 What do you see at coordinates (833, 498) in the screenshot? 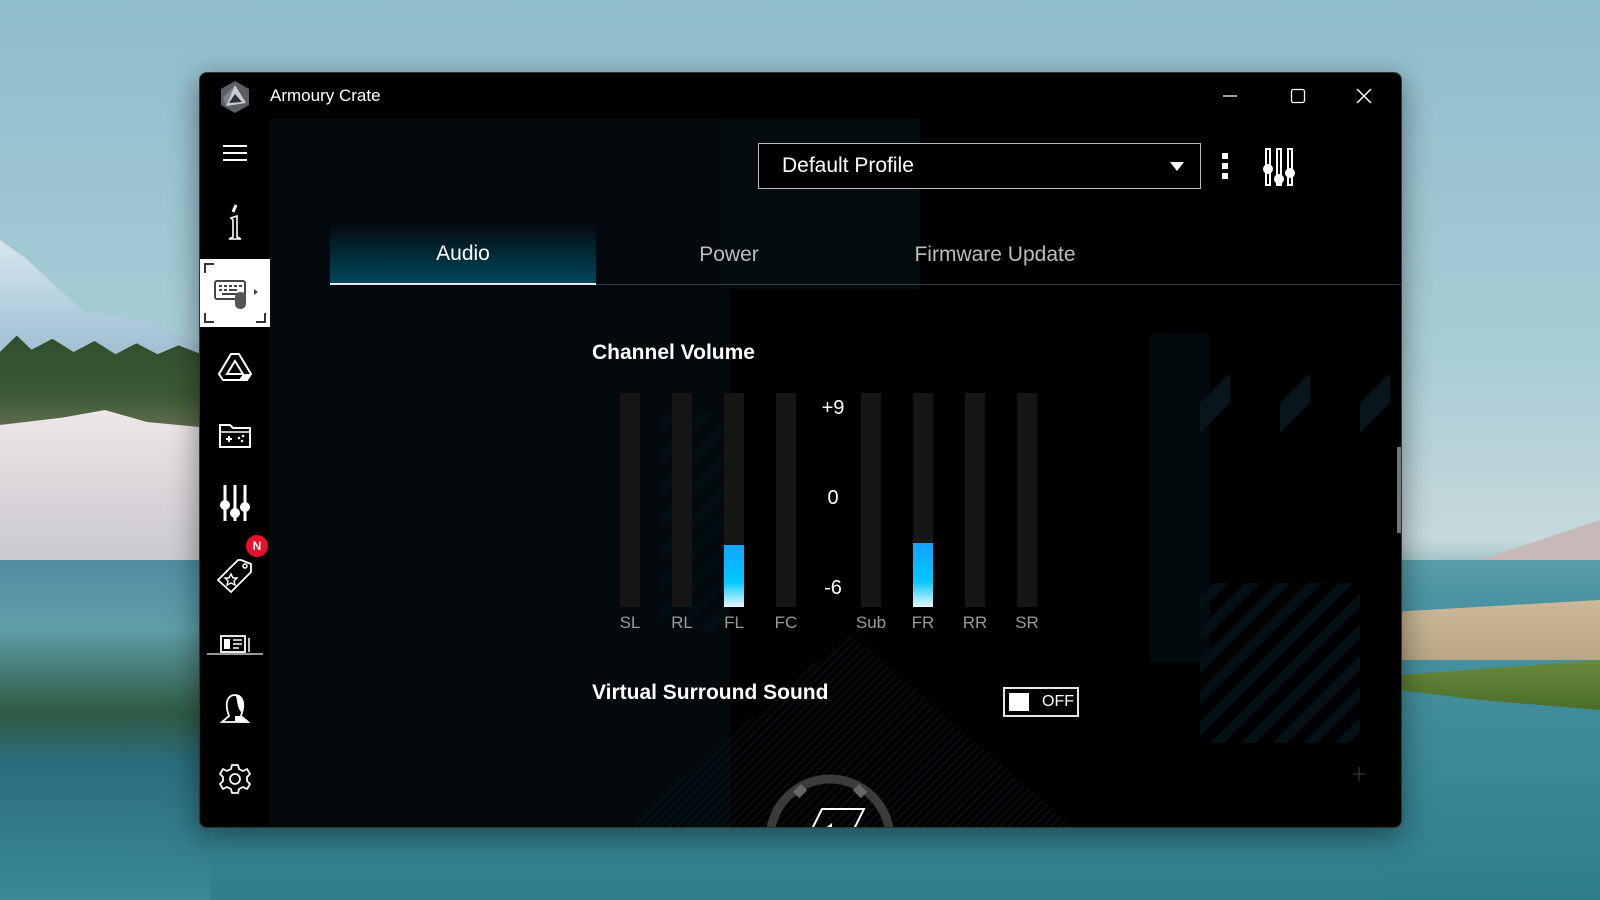
I see `scale-mid-label: 0` at bounding box center [833, 498].